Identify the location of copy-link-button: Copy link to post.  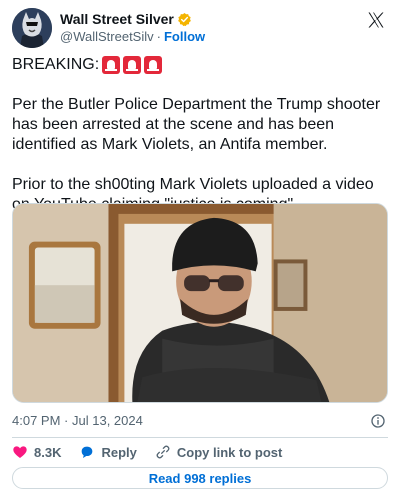
(218, 452).